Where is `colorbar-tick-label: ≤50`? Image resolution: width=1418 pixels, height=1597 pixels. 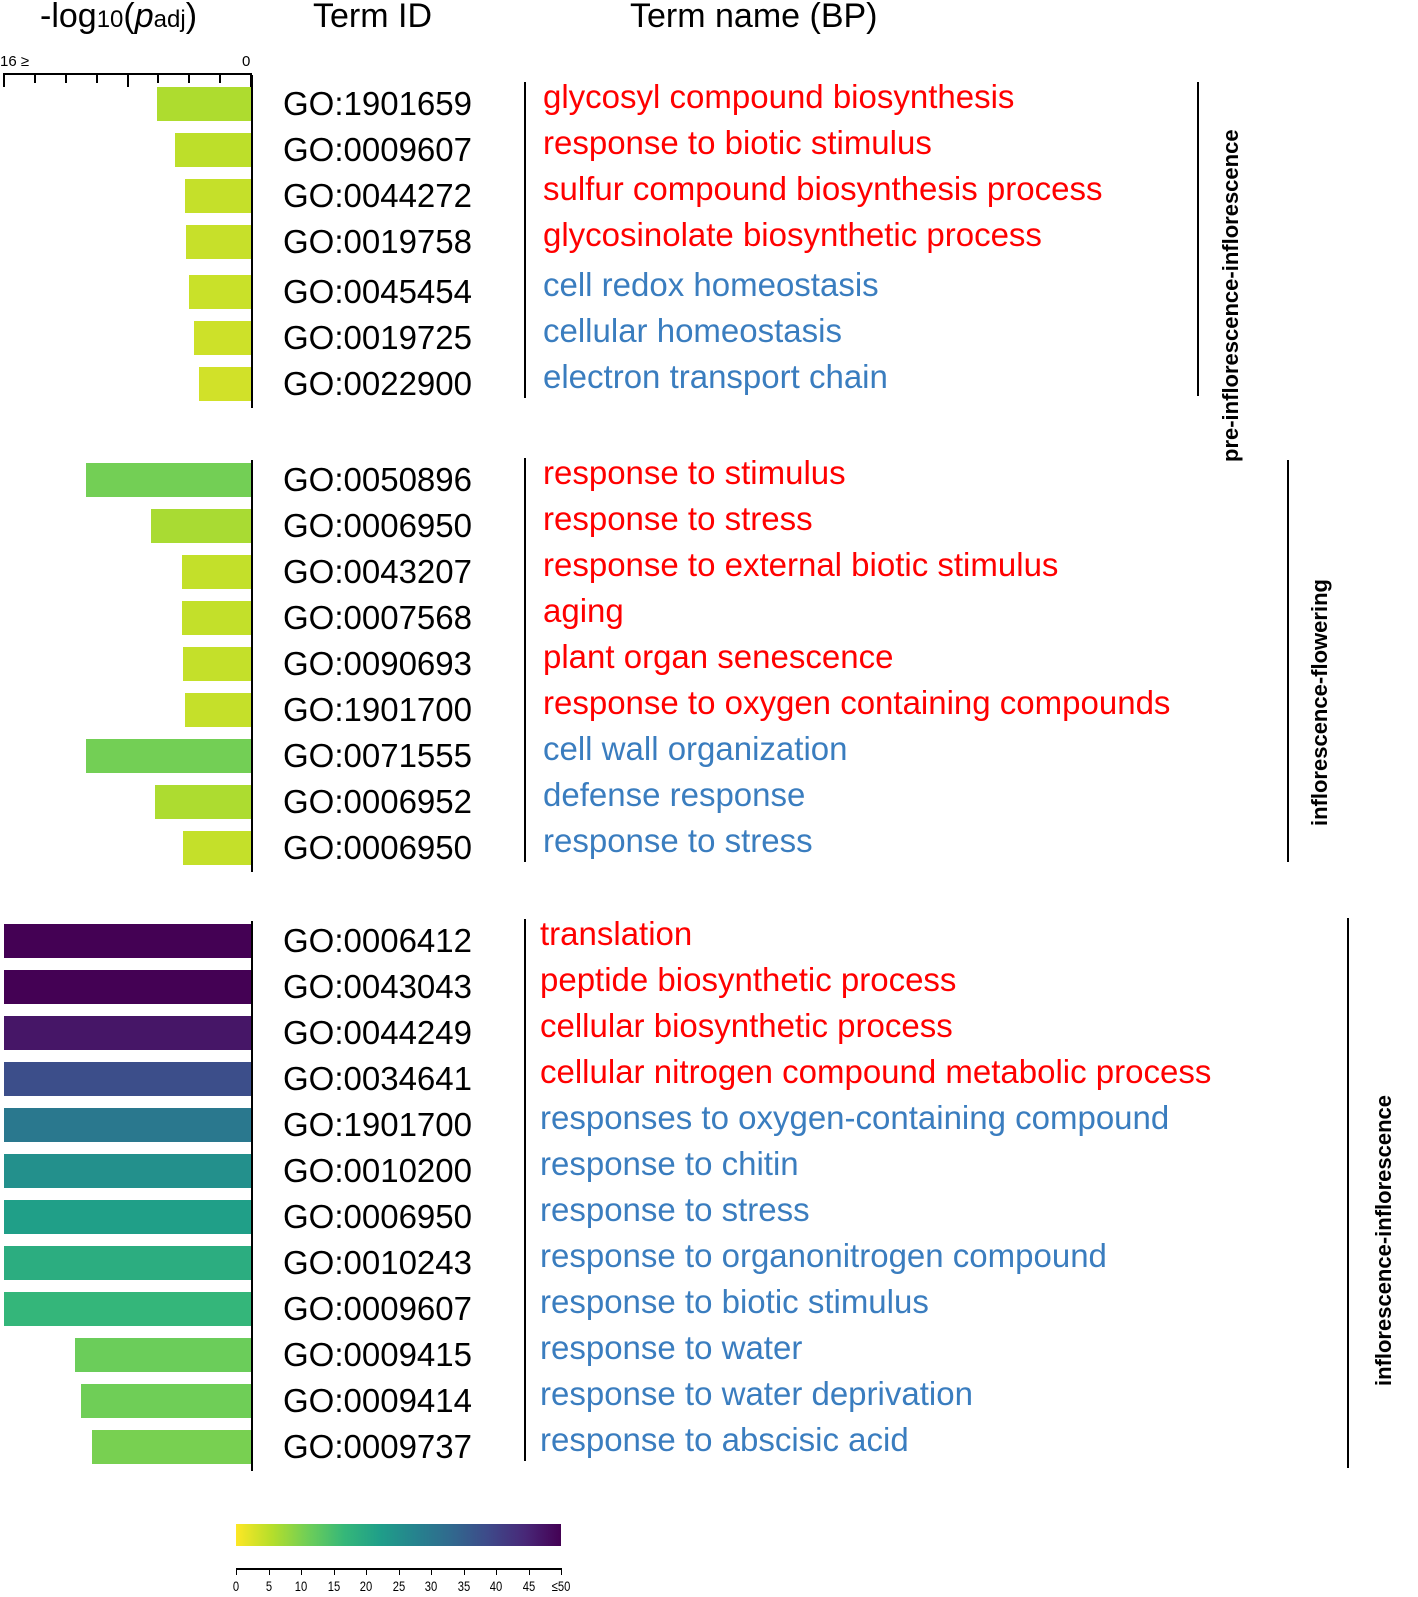 colorbar-tick-label: ≤50 is located at coordinates (561, 1586).